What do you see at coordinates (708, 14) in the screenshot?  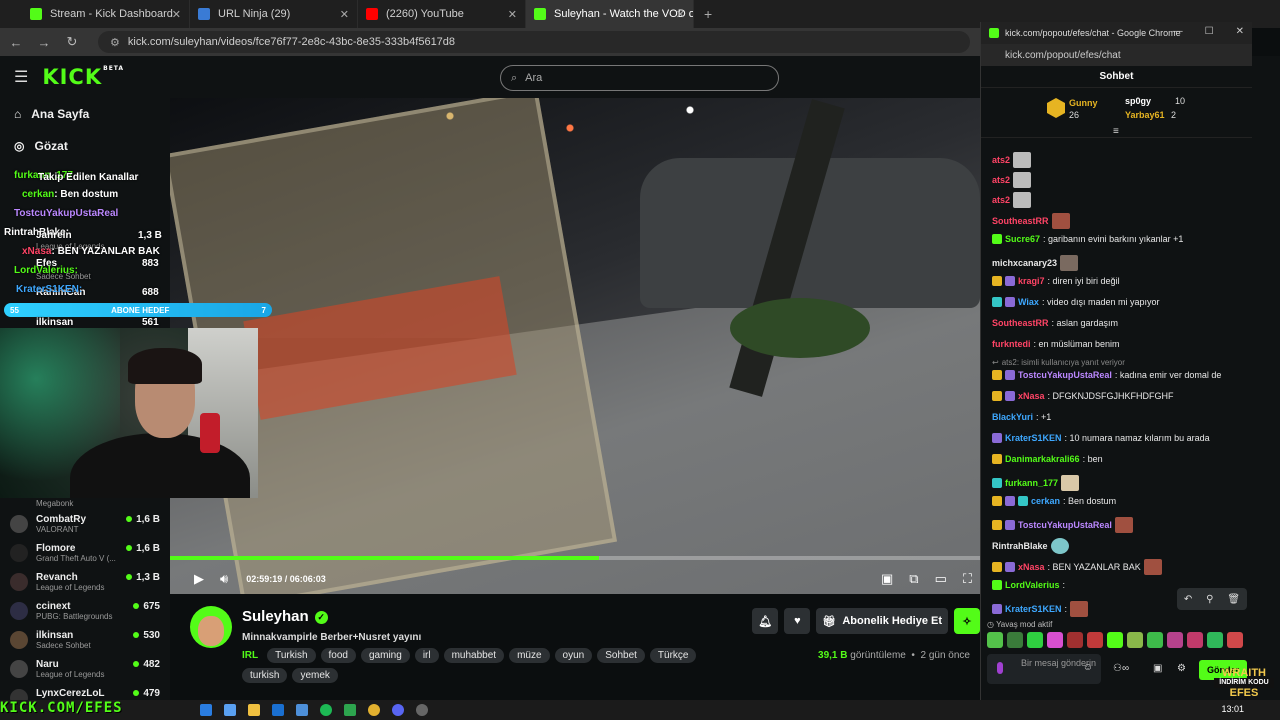 I see `new-tab-plus-icon: +` at bounding box center [708, 14].